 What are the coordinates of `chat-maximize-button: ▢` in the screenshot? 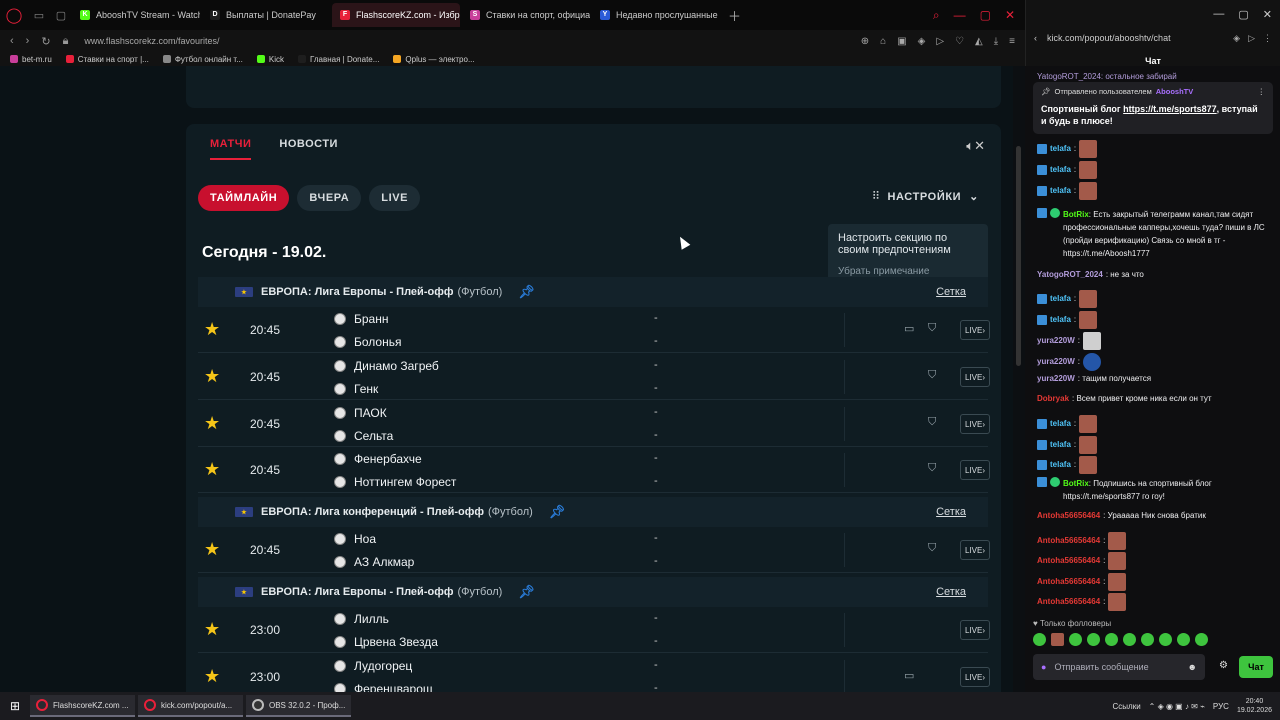 It's located at (1243, 14).